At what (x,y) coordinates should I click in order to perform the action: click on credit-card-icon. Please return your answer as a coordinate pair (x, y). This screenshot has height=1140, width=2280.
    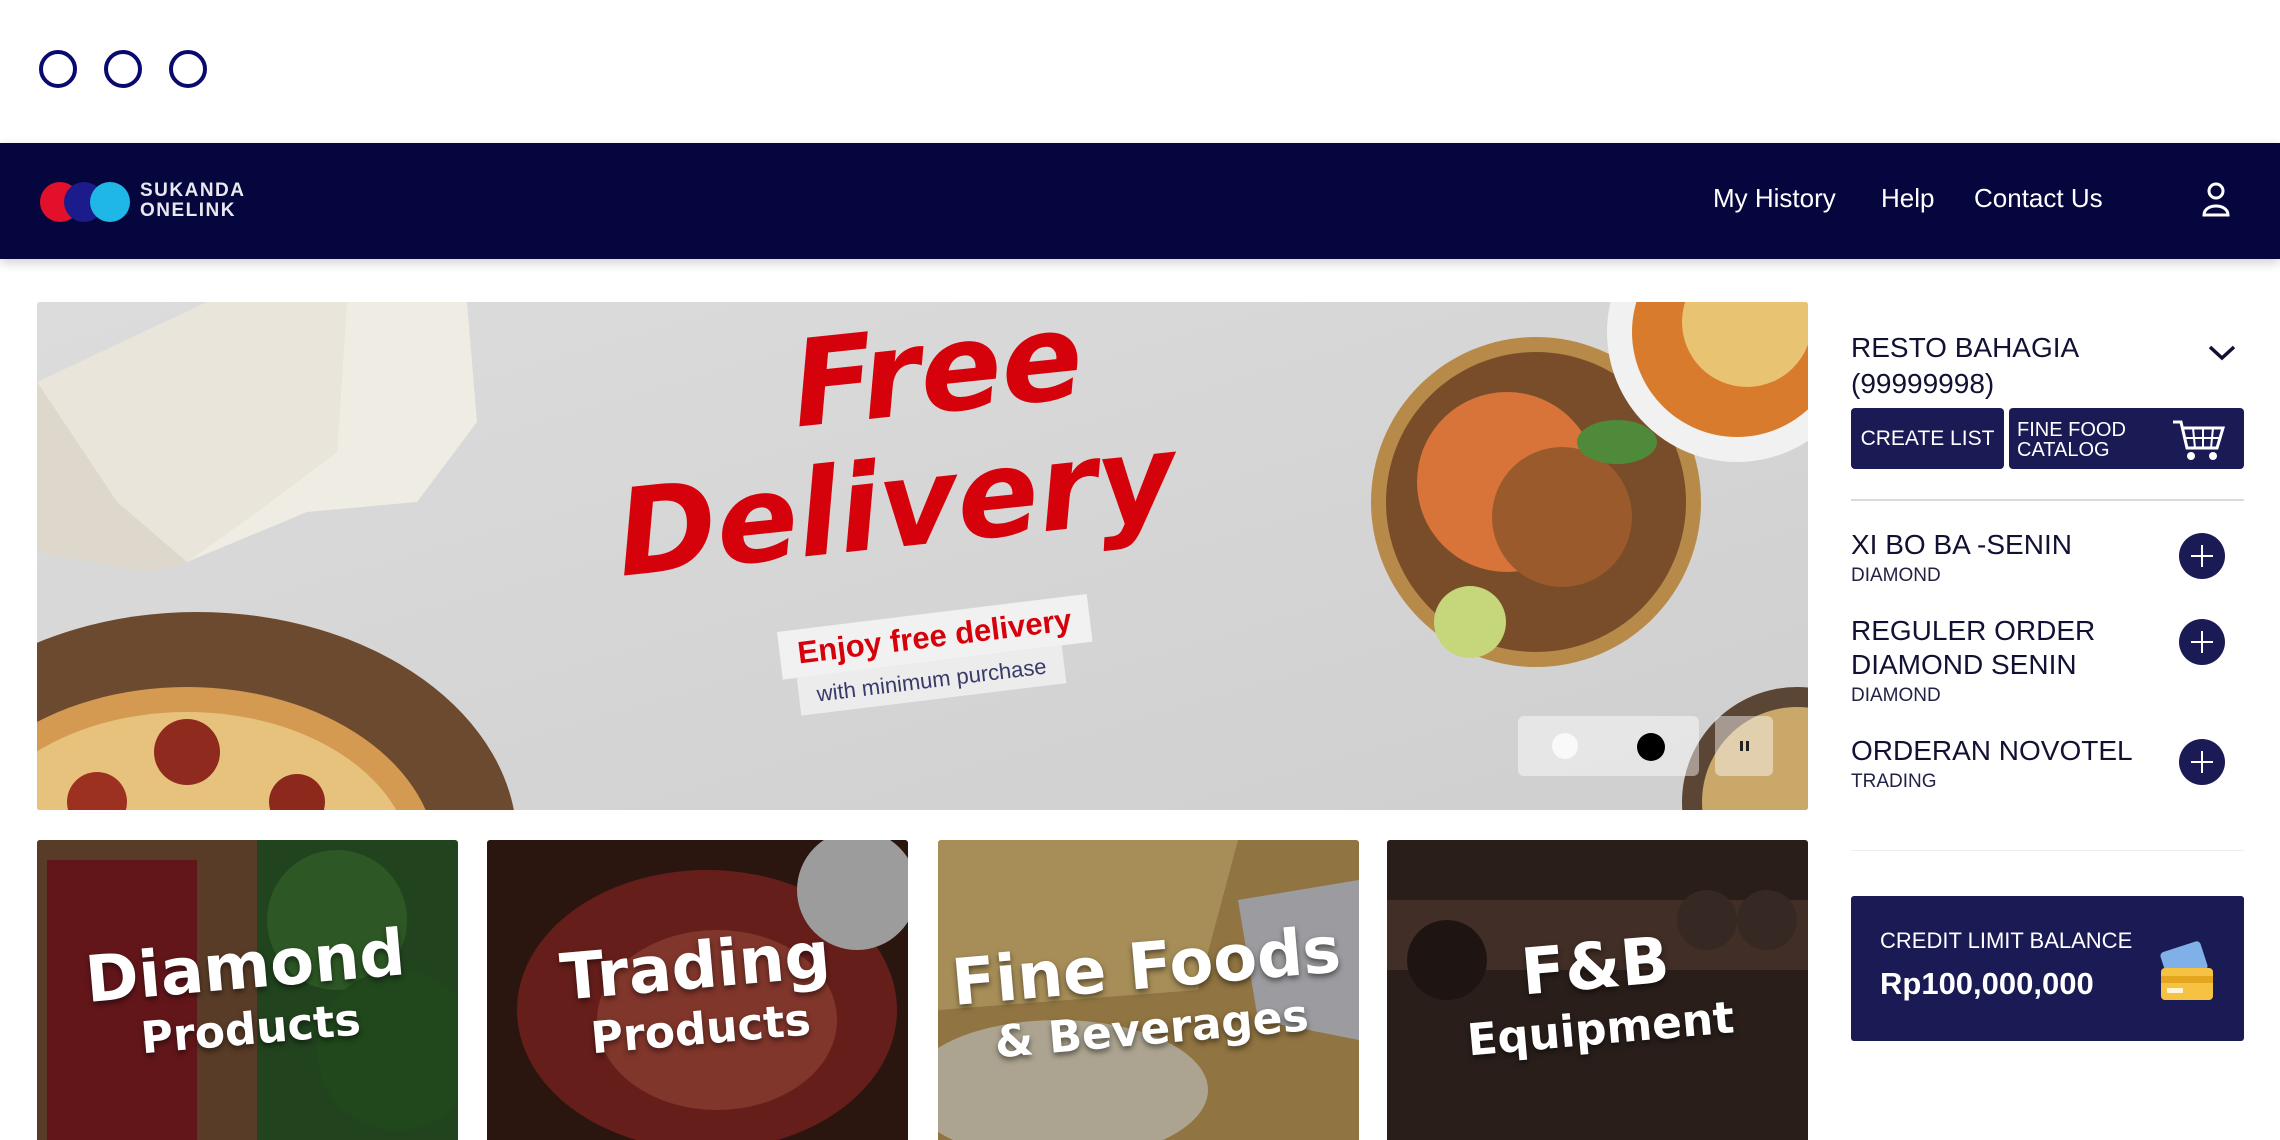
    Looking at the image, I should click on (2186, 970).